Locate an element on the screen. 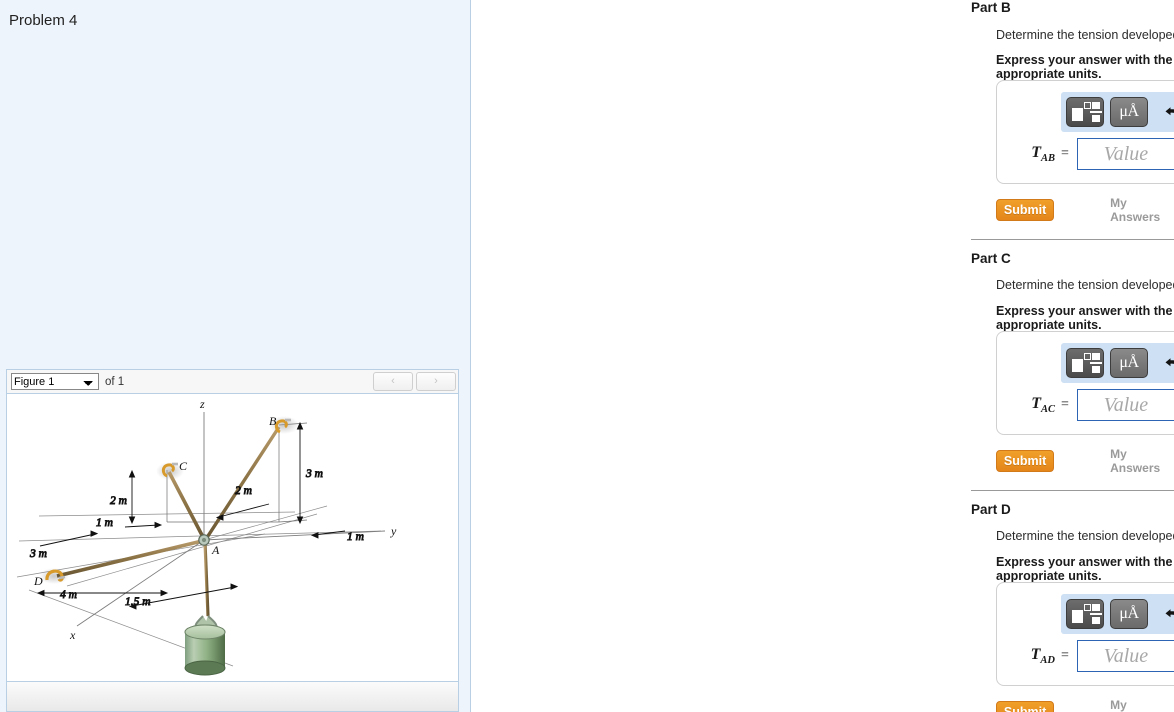 This screenshot has height=712, width=1174. answer-variable-label: TAC is located at coordinates (1043, 405).